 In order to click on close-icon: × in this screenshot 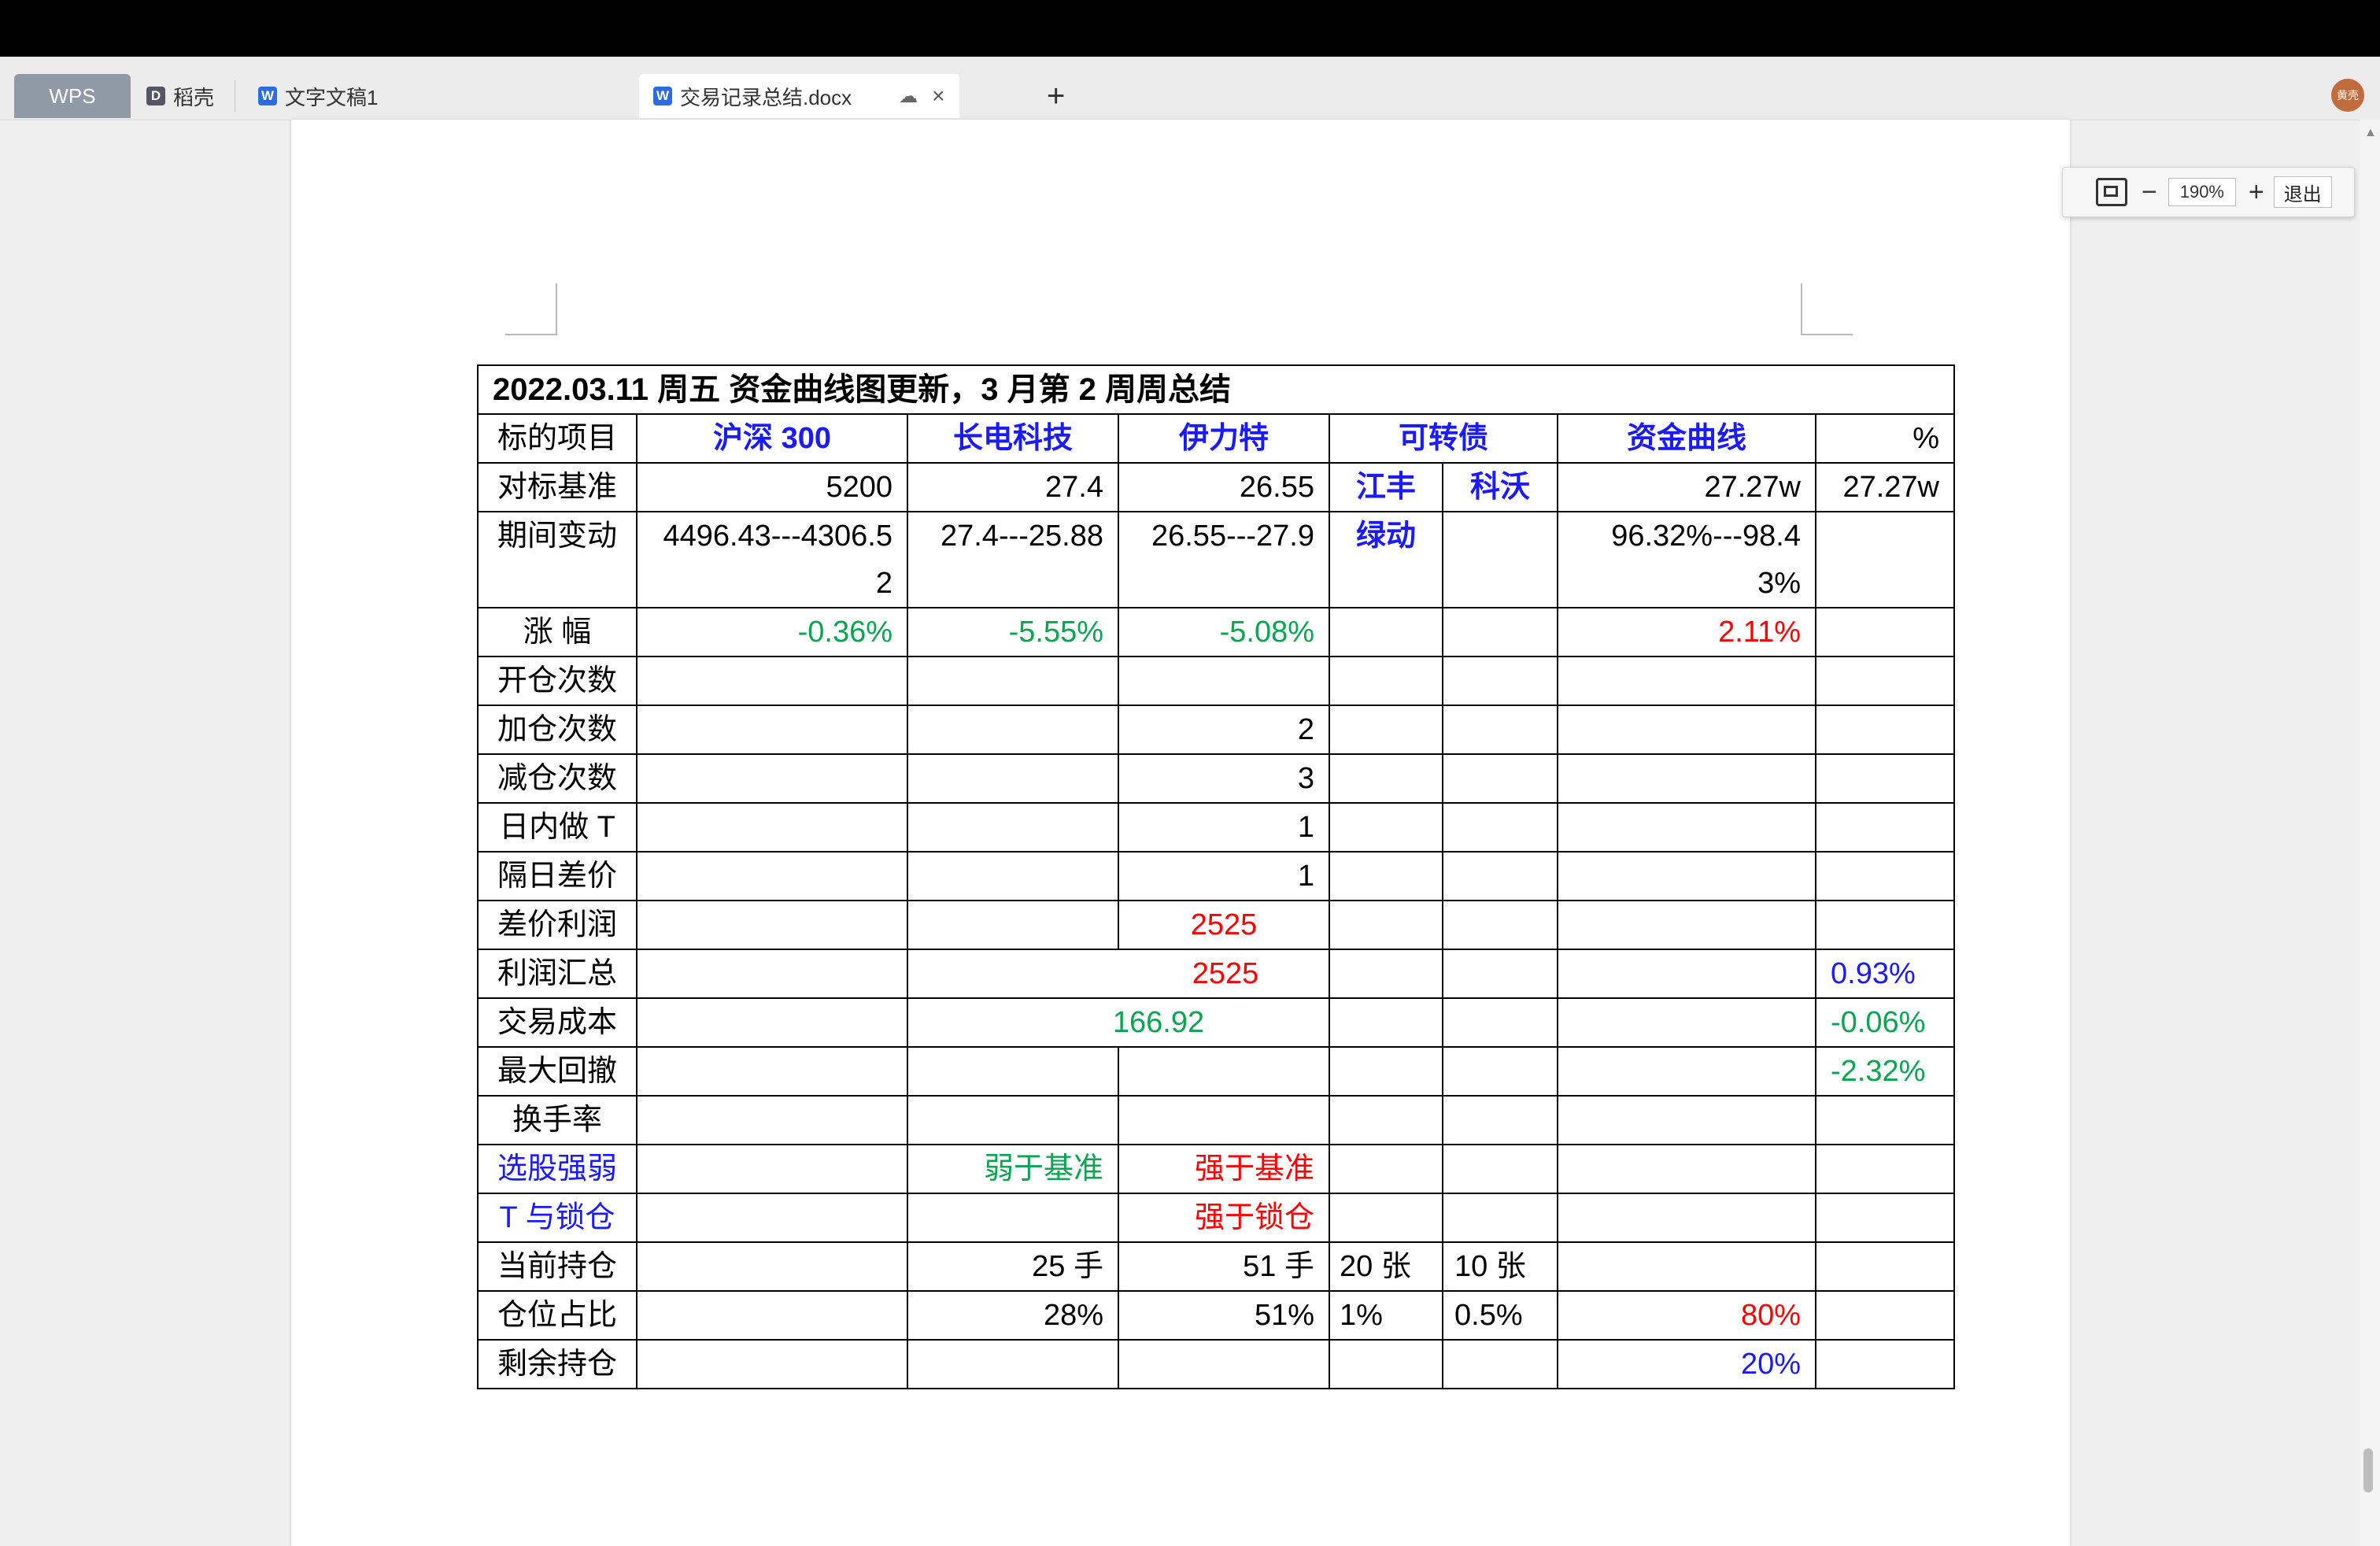, I will do `click(938, 96)`.